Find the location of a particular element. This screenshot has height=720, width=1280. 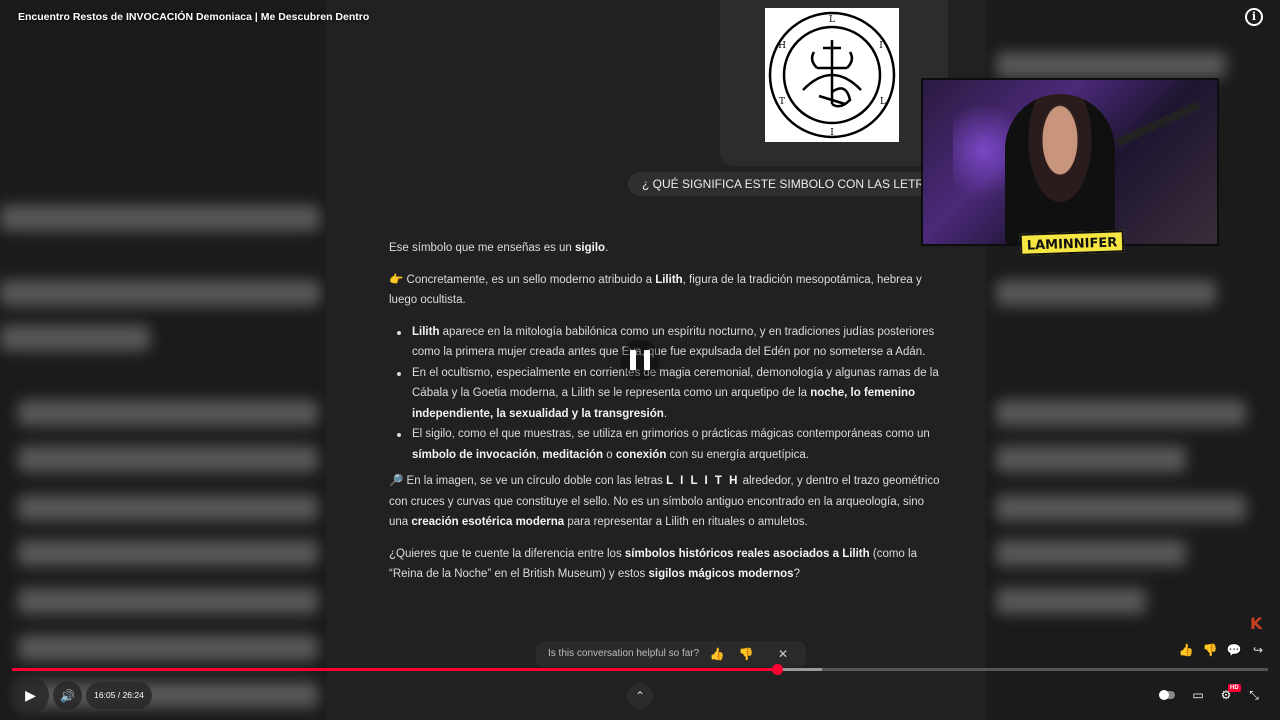

comment-icon: 💬 is located at coordinates (1234, 650).